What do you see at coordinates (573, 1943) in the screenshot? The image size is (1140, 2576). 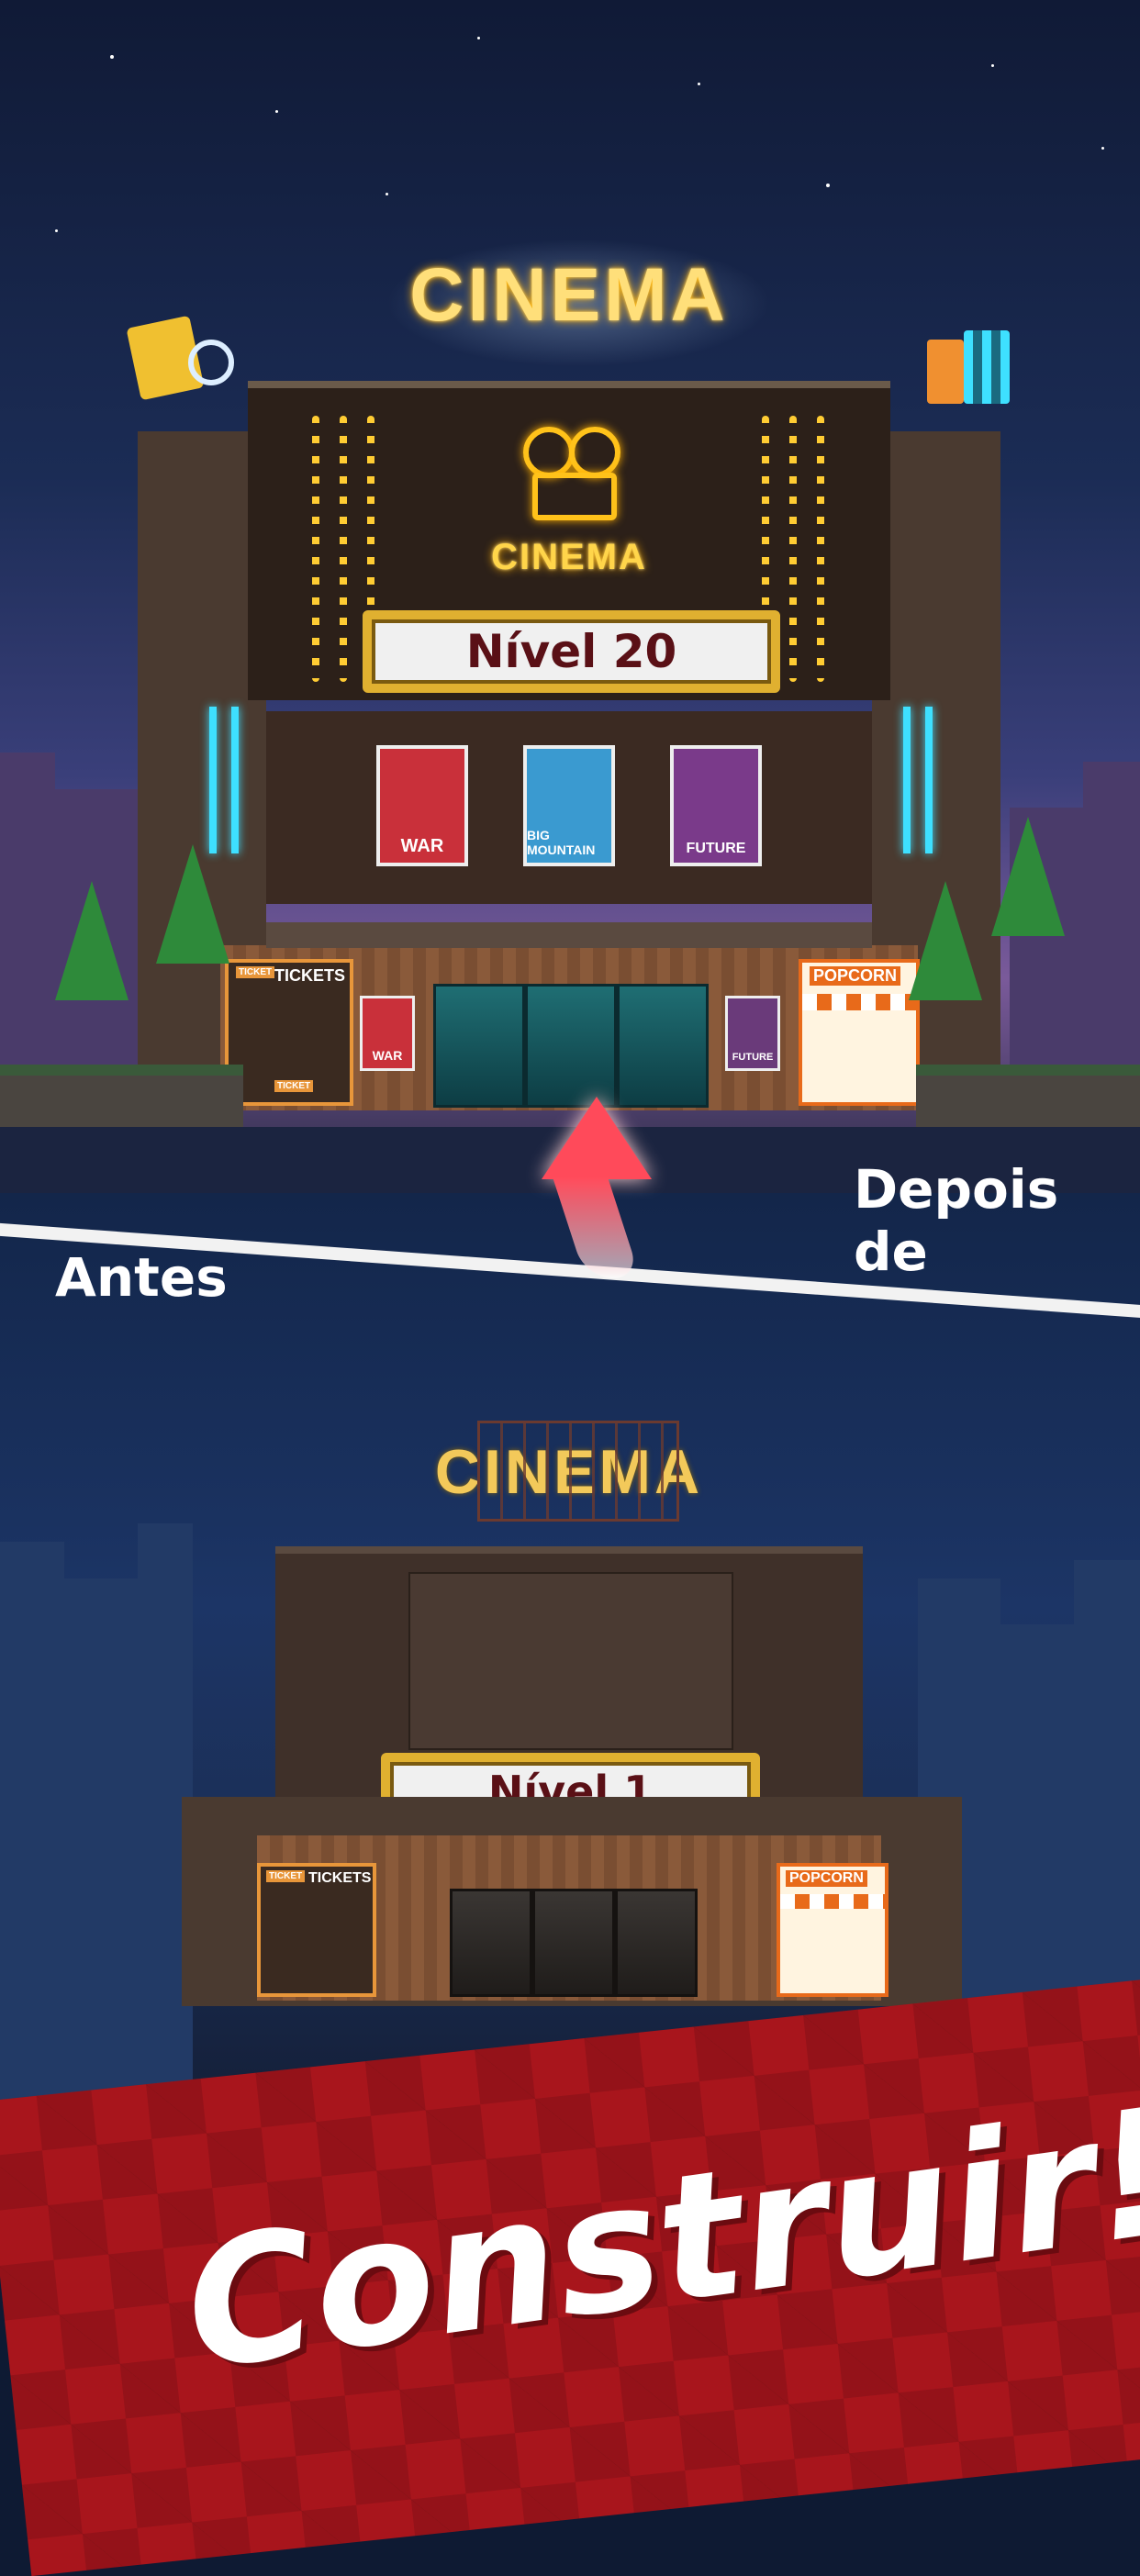 I see `entrance-door-2-level1` at bounding box center [573, 1943].